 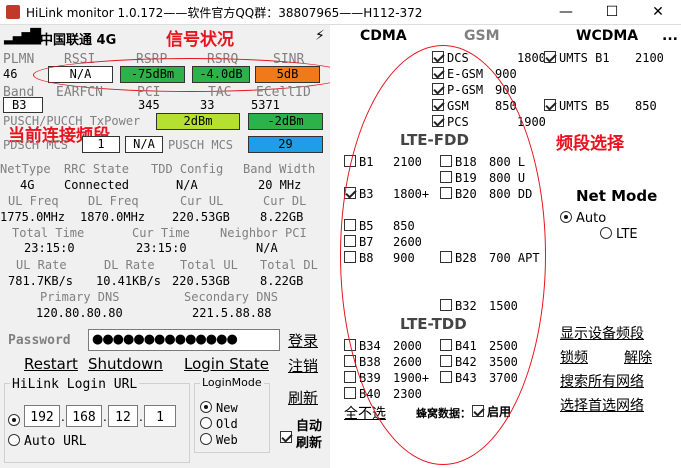 I want to click on total-ul-label: Total UL, so click(x=209, y=265).